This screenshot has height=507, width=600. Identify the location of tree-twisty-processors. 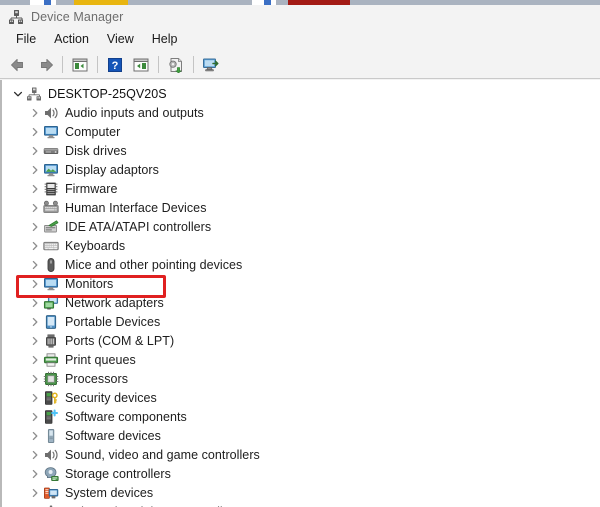
(34, 378).